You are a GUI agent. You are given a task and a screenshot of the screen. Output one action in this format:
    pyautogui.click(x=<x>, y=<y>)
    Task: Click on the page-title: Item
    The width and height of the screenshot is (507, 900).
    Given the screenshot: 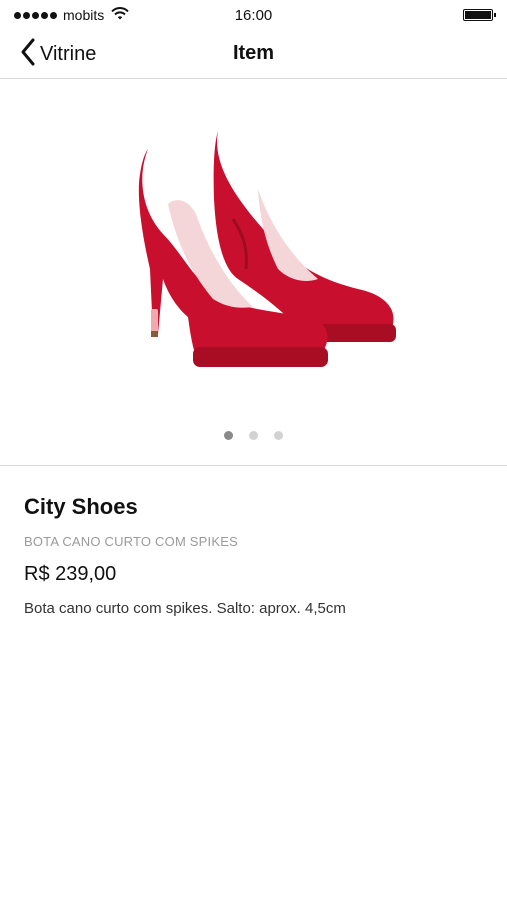 What is the action you would take?
    pyautogui.click(x=253, y=53)
    